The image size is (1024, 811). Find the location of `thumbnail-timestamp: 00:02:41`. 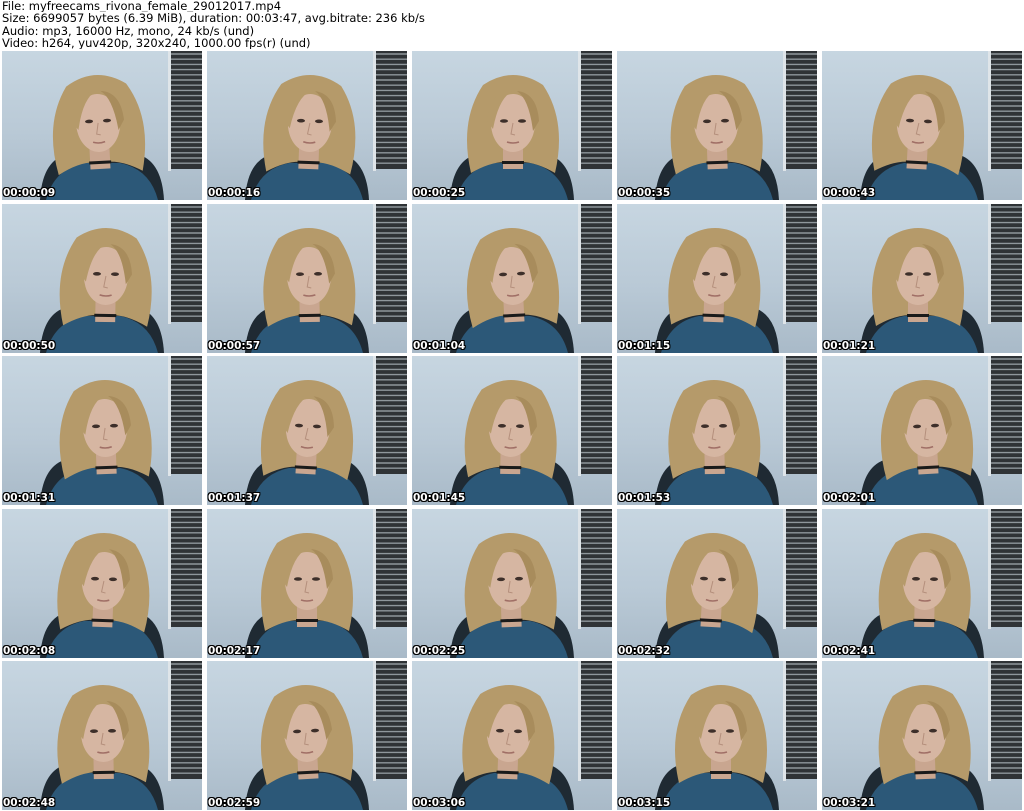

thumbnail-timestamp: 00:02:41 is located at coordinates (849, 650).